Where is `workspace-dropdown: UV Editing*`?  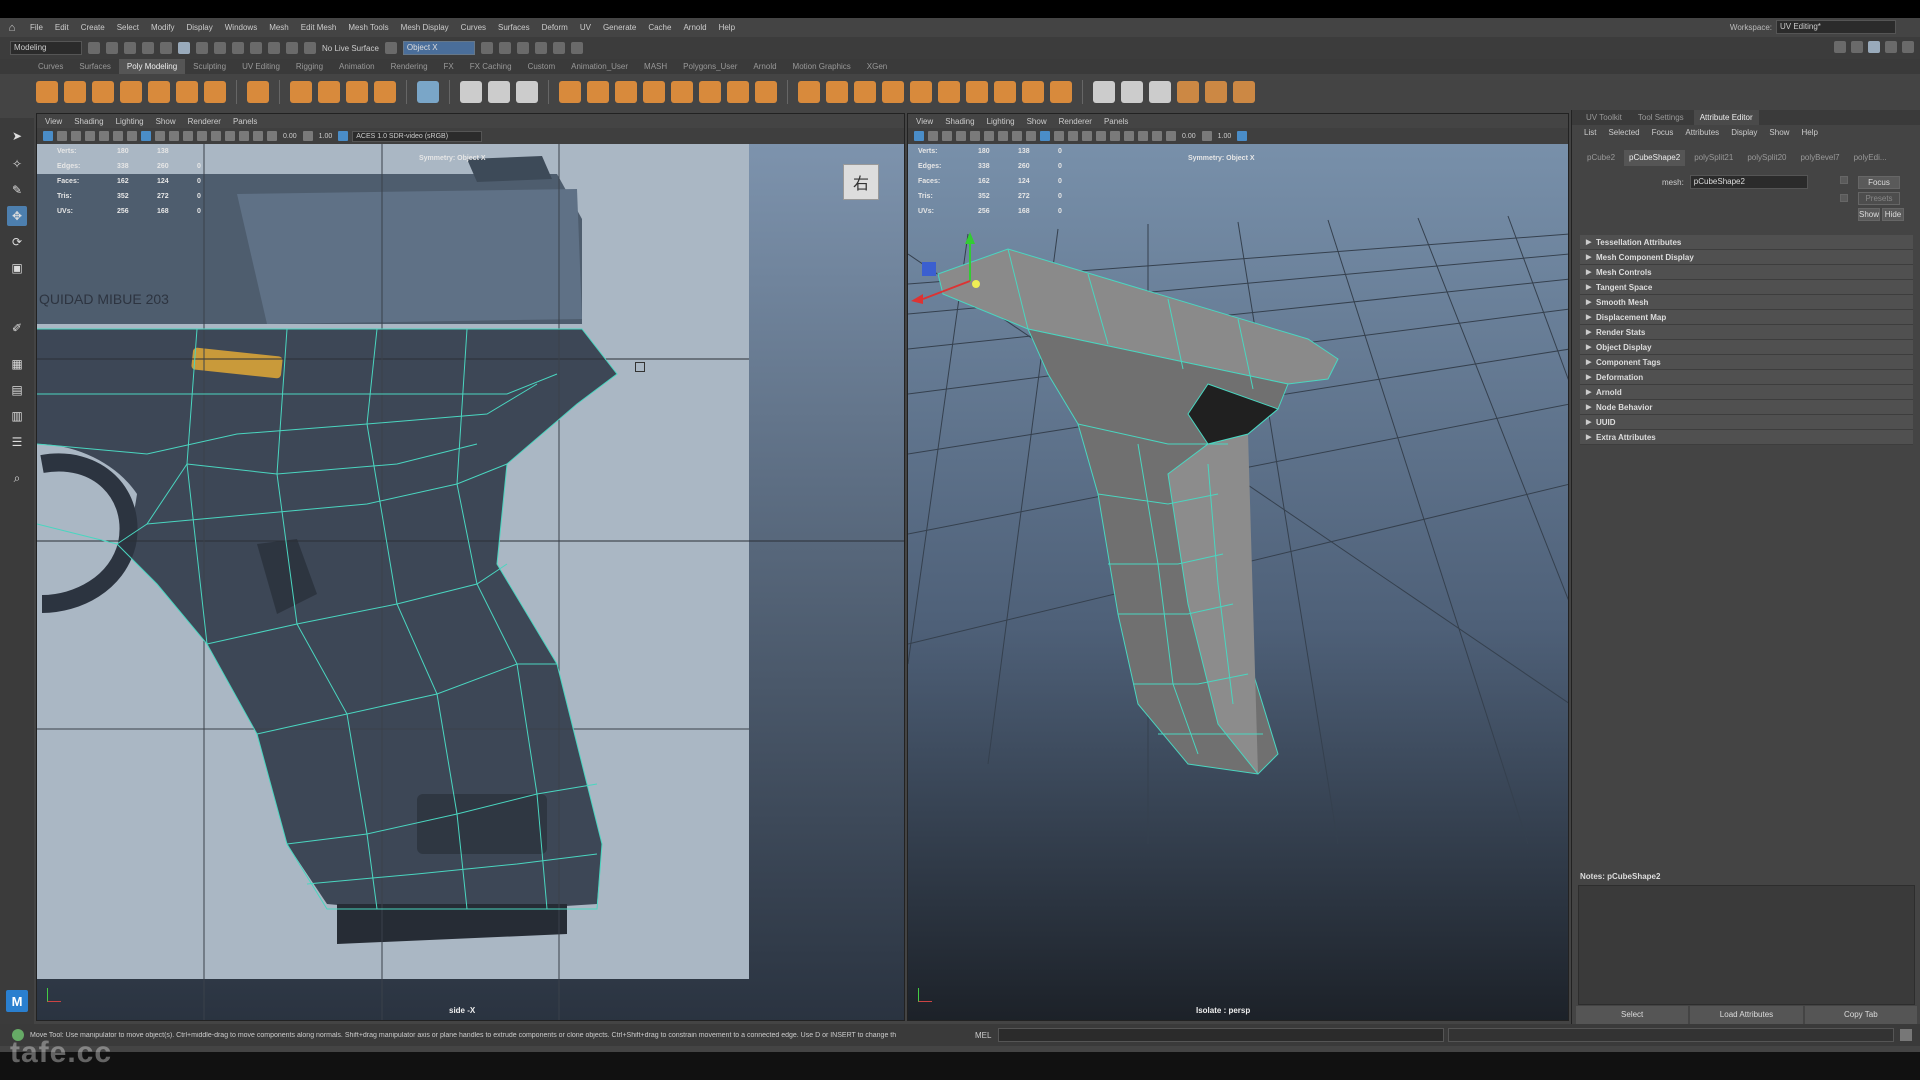 workspace-dropdown: UV Editing* is located at coordinates (1836, 27).